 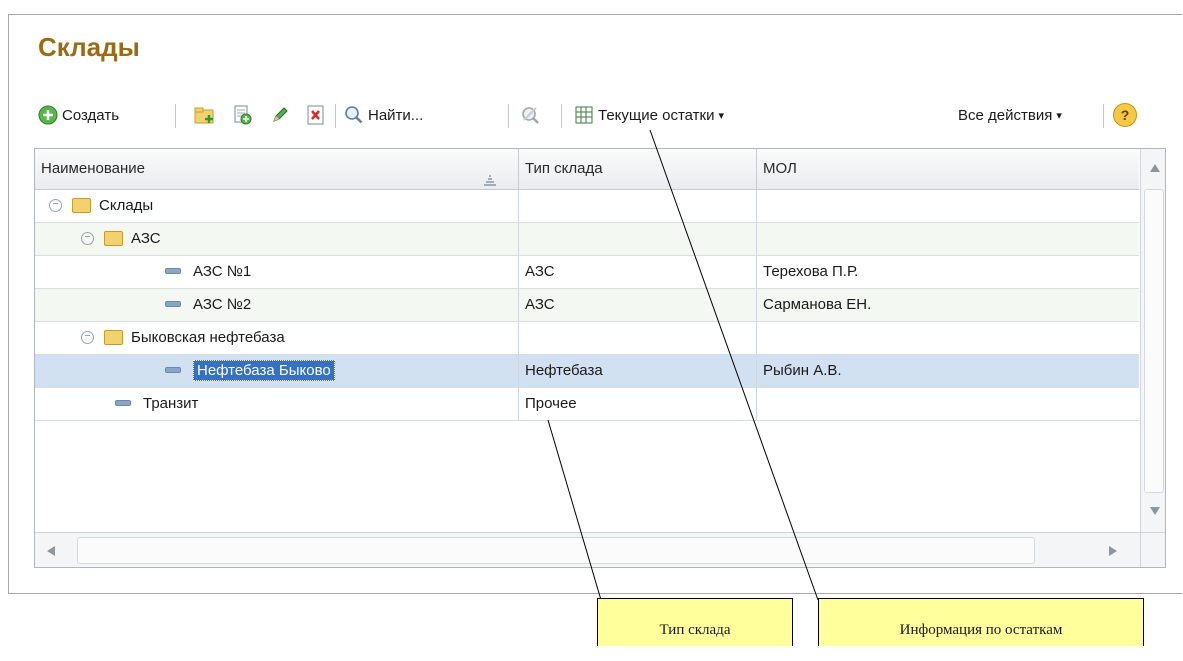 I want to click on copy-icon, so click(x=242, y=115).